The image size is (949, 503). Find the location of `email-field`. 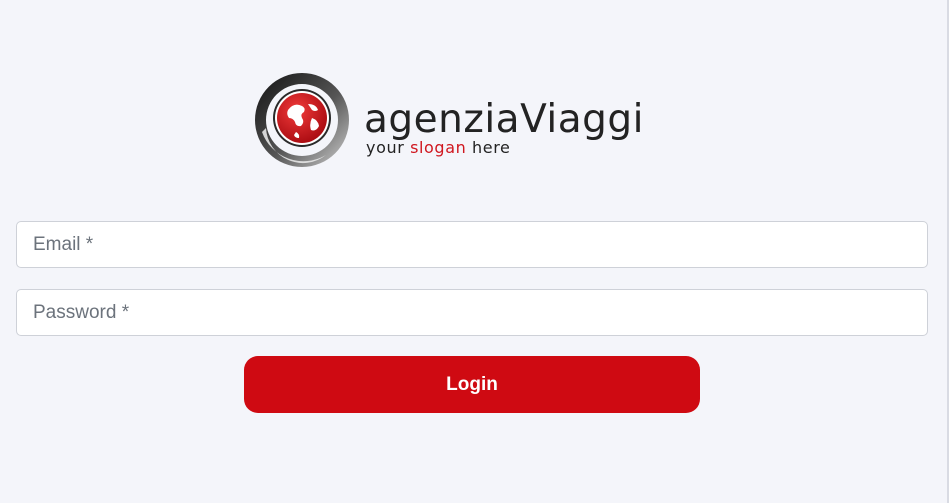

email-field is located at coordinates (472, 244).